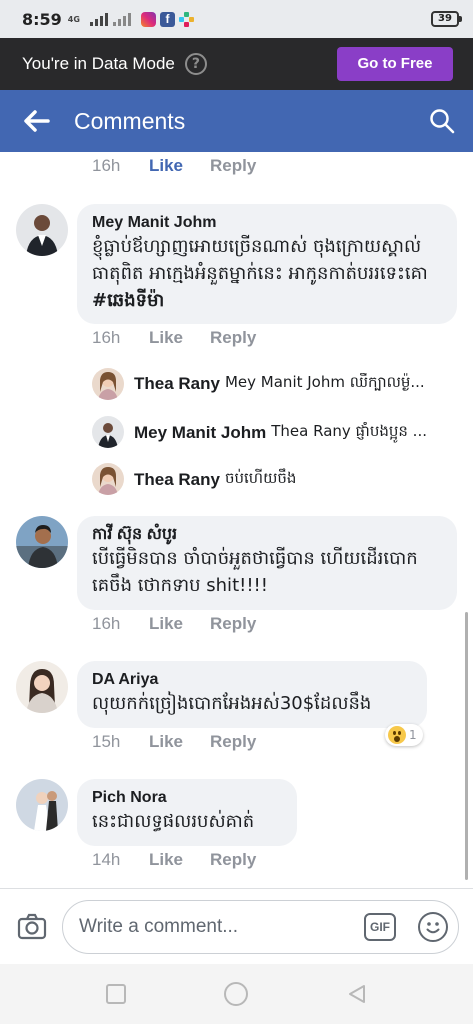 This screenshot has height=1024, width=473. I want to click on data-mode-banner: You're in Data Mode ? Go to Free, so click(236, 64).